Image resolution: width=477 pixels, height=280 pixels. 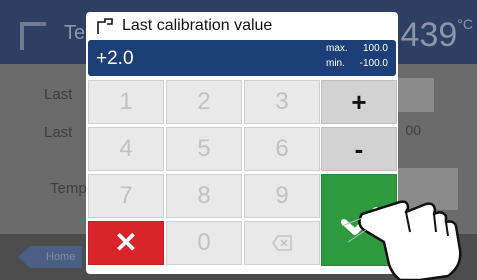 What do you see at coordinates (357, 48) in the screenshot?
I see `max-range: max. 100.0` at bounding box center [357, 48].